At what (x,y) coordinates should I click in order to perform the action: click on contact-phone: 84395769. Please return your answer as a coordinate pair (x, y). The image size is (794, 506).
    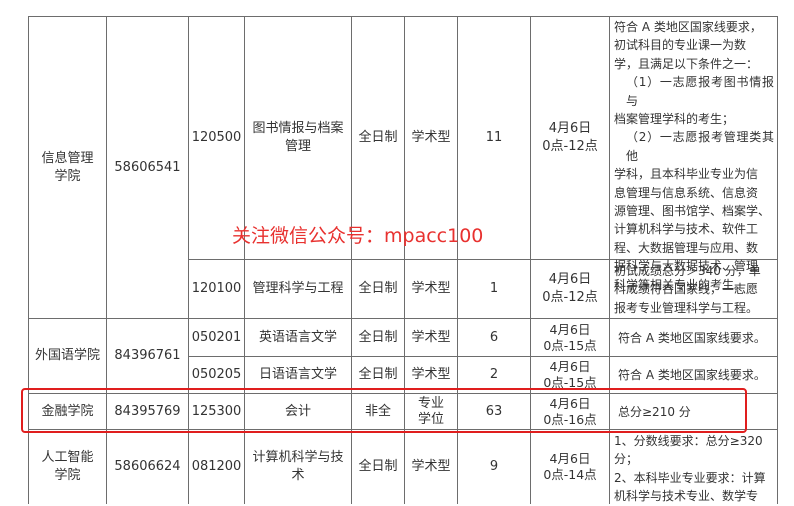
    Looking at the image, I should click on (147, 411).